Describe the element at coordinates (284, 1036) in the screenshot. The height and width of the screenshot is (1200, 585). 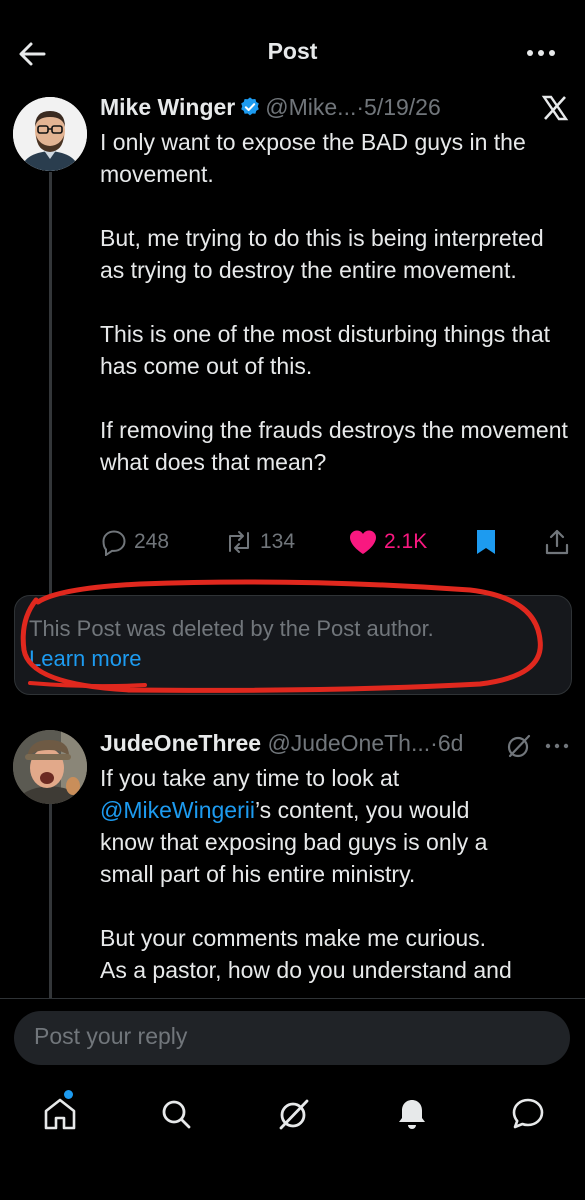
I see `reply-input` at that location.